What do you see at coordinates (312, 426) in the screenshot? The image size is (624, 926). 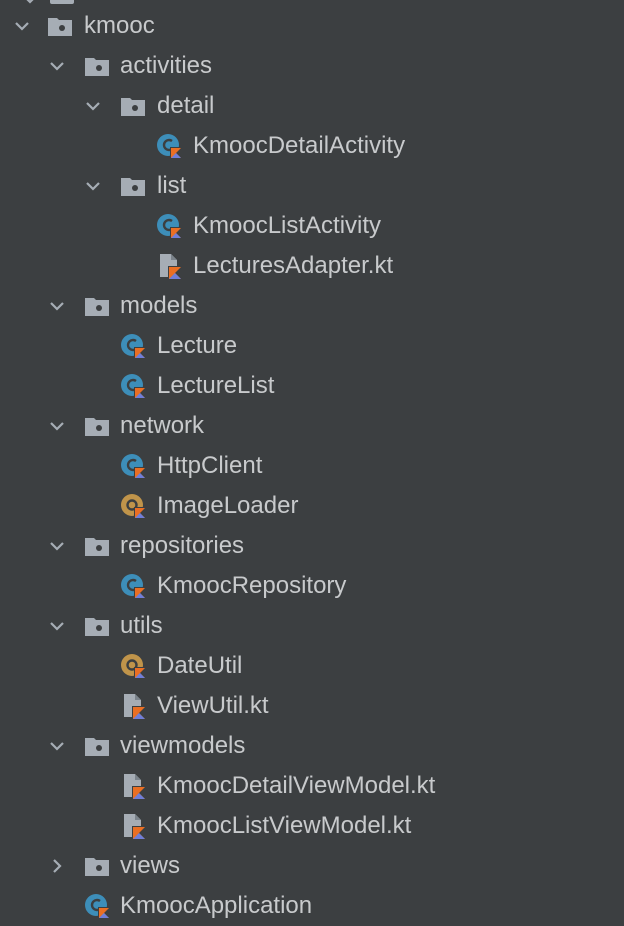 I see `tree-row-network: network` at bounding box center [312, 426].